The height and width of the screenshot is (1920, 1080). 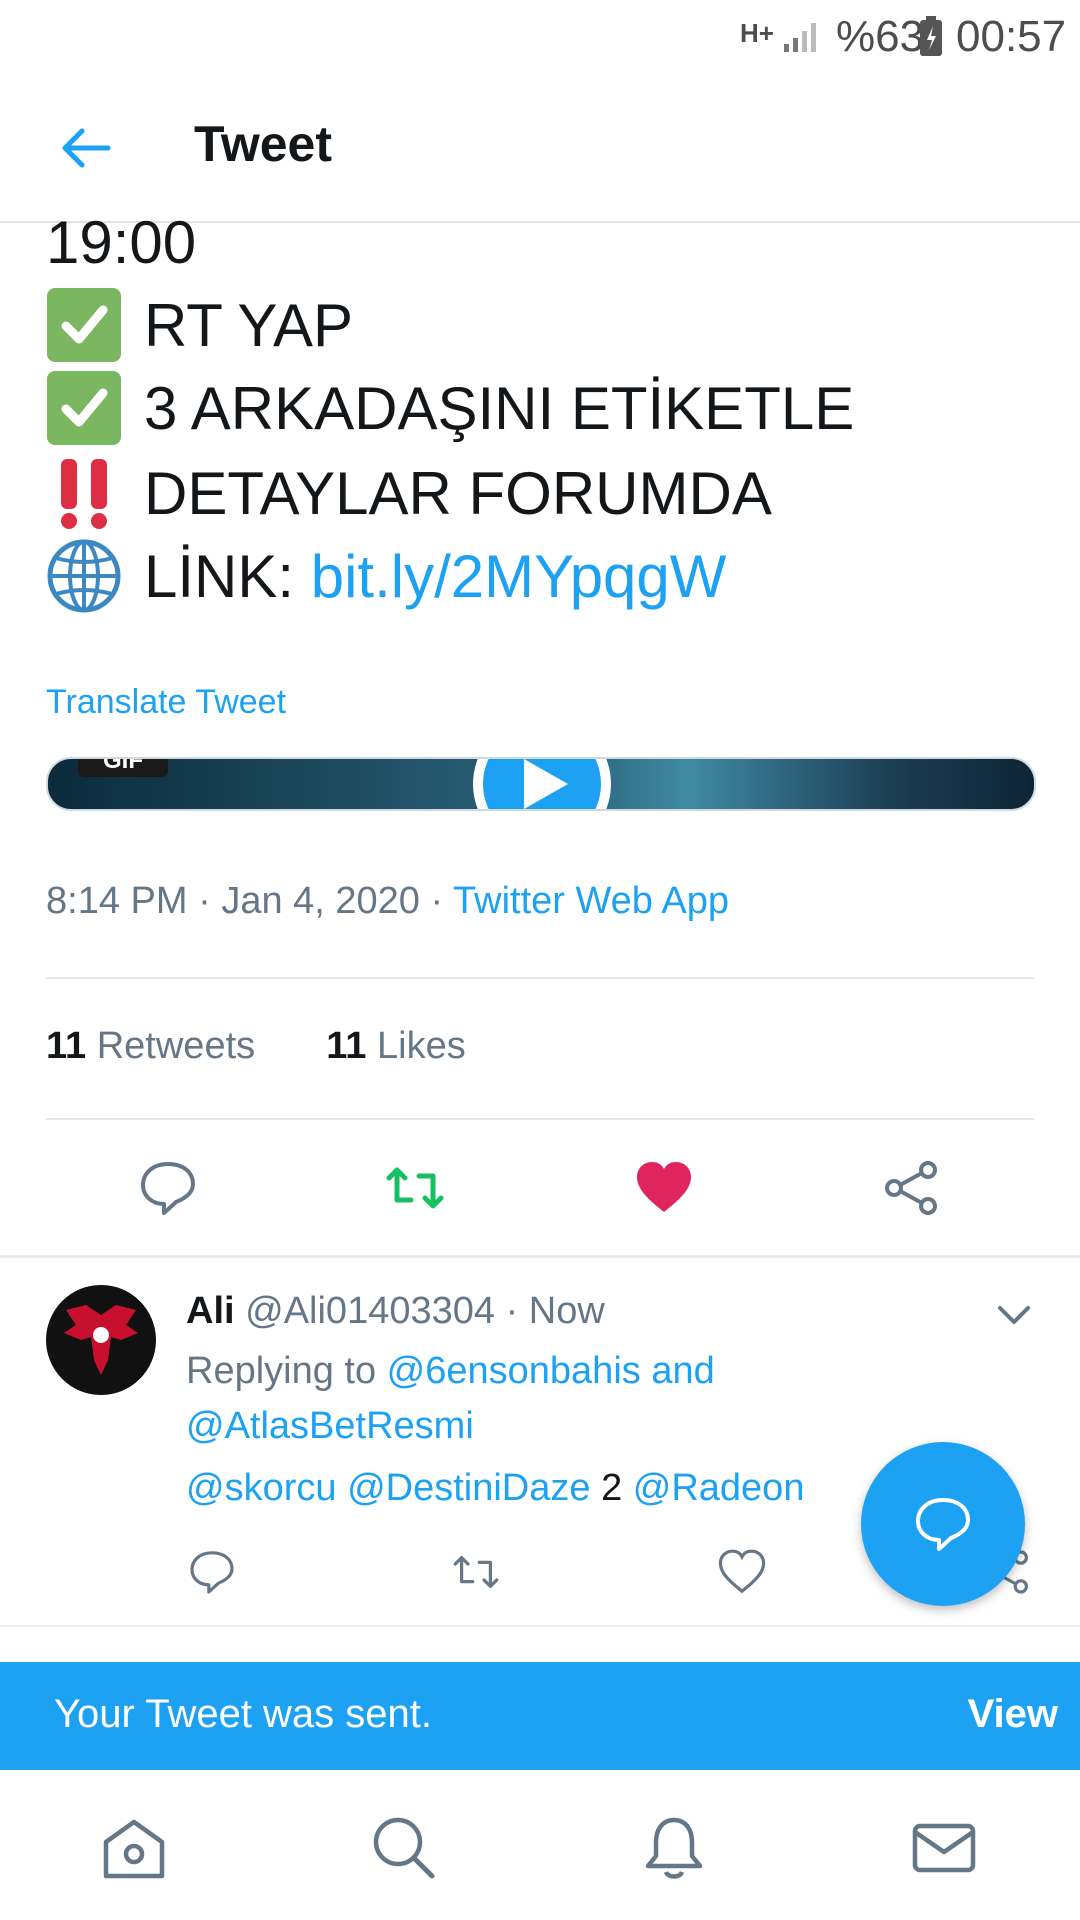 What do you see at coordinates (101, 1340) in the screenshot?
I see `avatar` at bounding box center [101, 1340].